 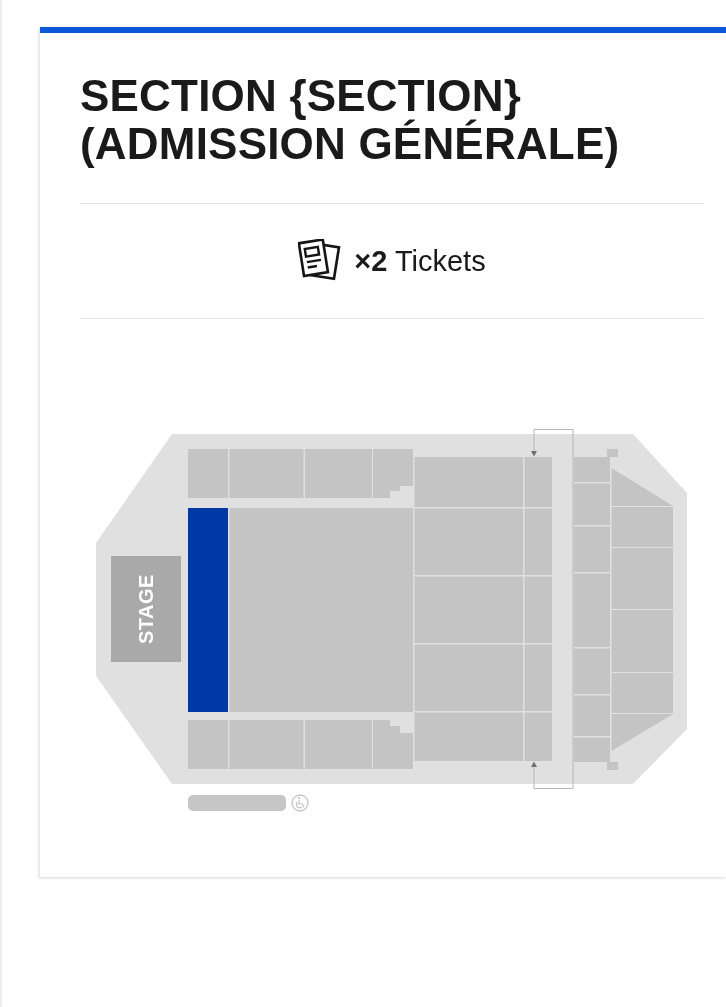 I want to click on stage: STAGE, so click(x=146, y=609).